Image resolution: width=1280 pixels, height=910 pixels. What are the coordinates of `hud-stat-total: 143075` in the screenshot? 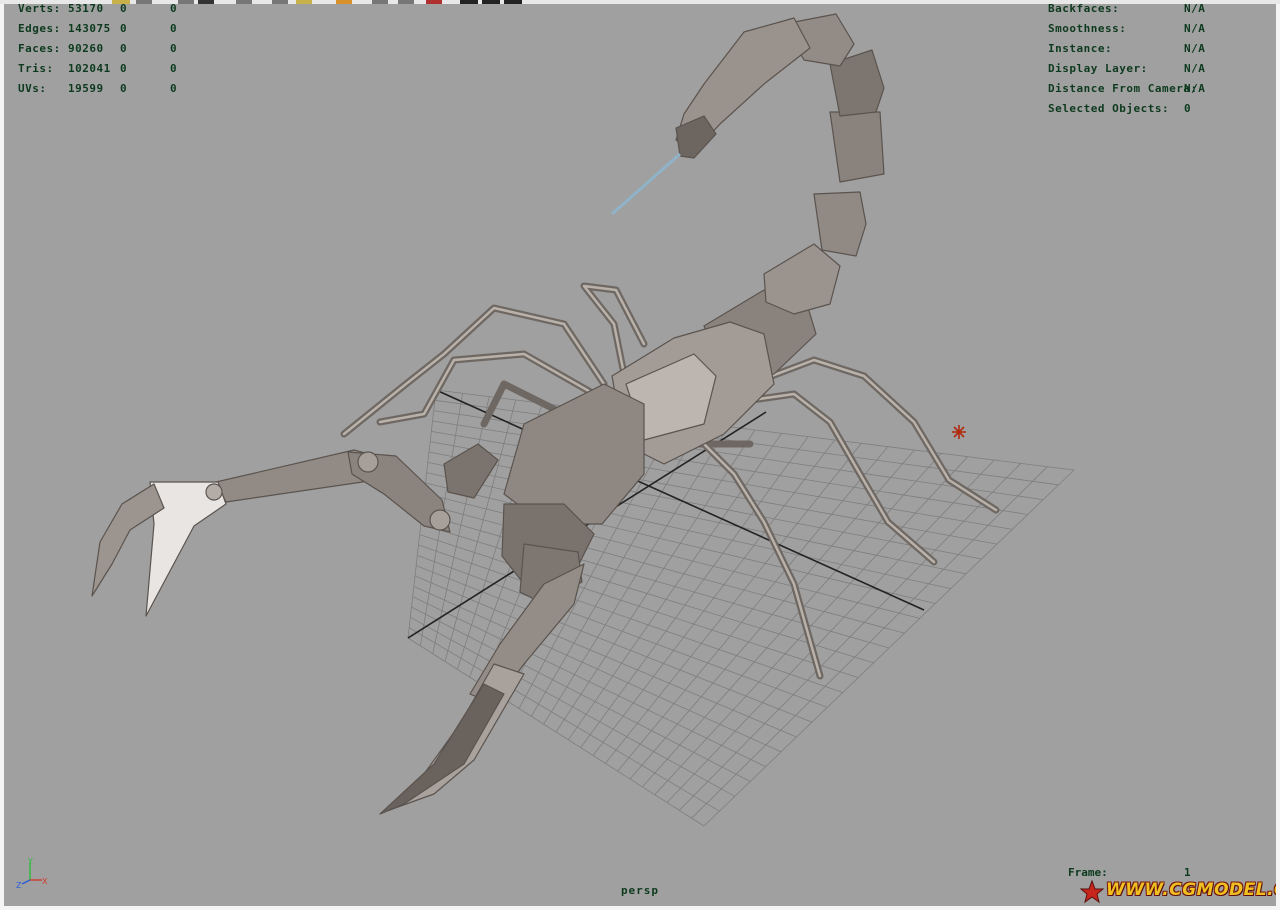 It's located at (89, 28).